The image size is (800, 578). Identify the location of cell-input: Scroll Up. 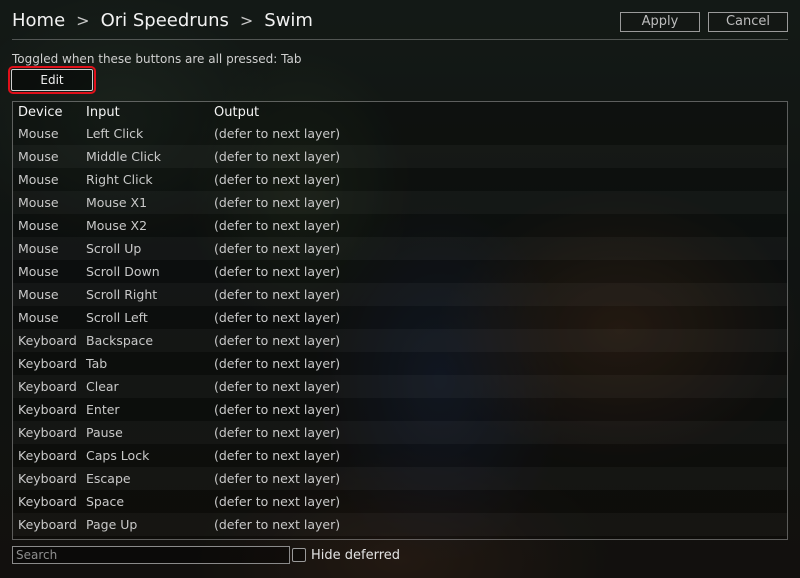
(114, 248).